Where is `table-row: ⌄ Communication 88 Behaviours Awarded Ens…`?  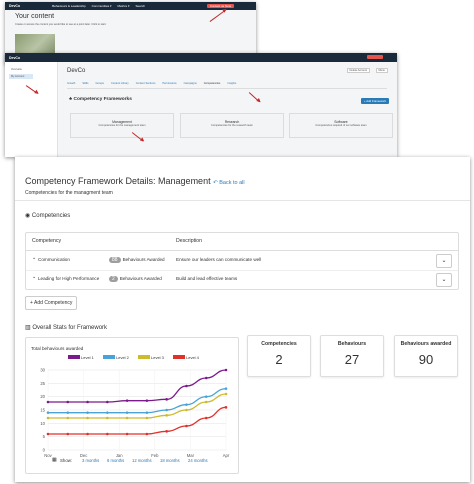
table-row: ⌄ Communication 88 Behaviours Awarded Ens… is located at coordinates (242, 261).